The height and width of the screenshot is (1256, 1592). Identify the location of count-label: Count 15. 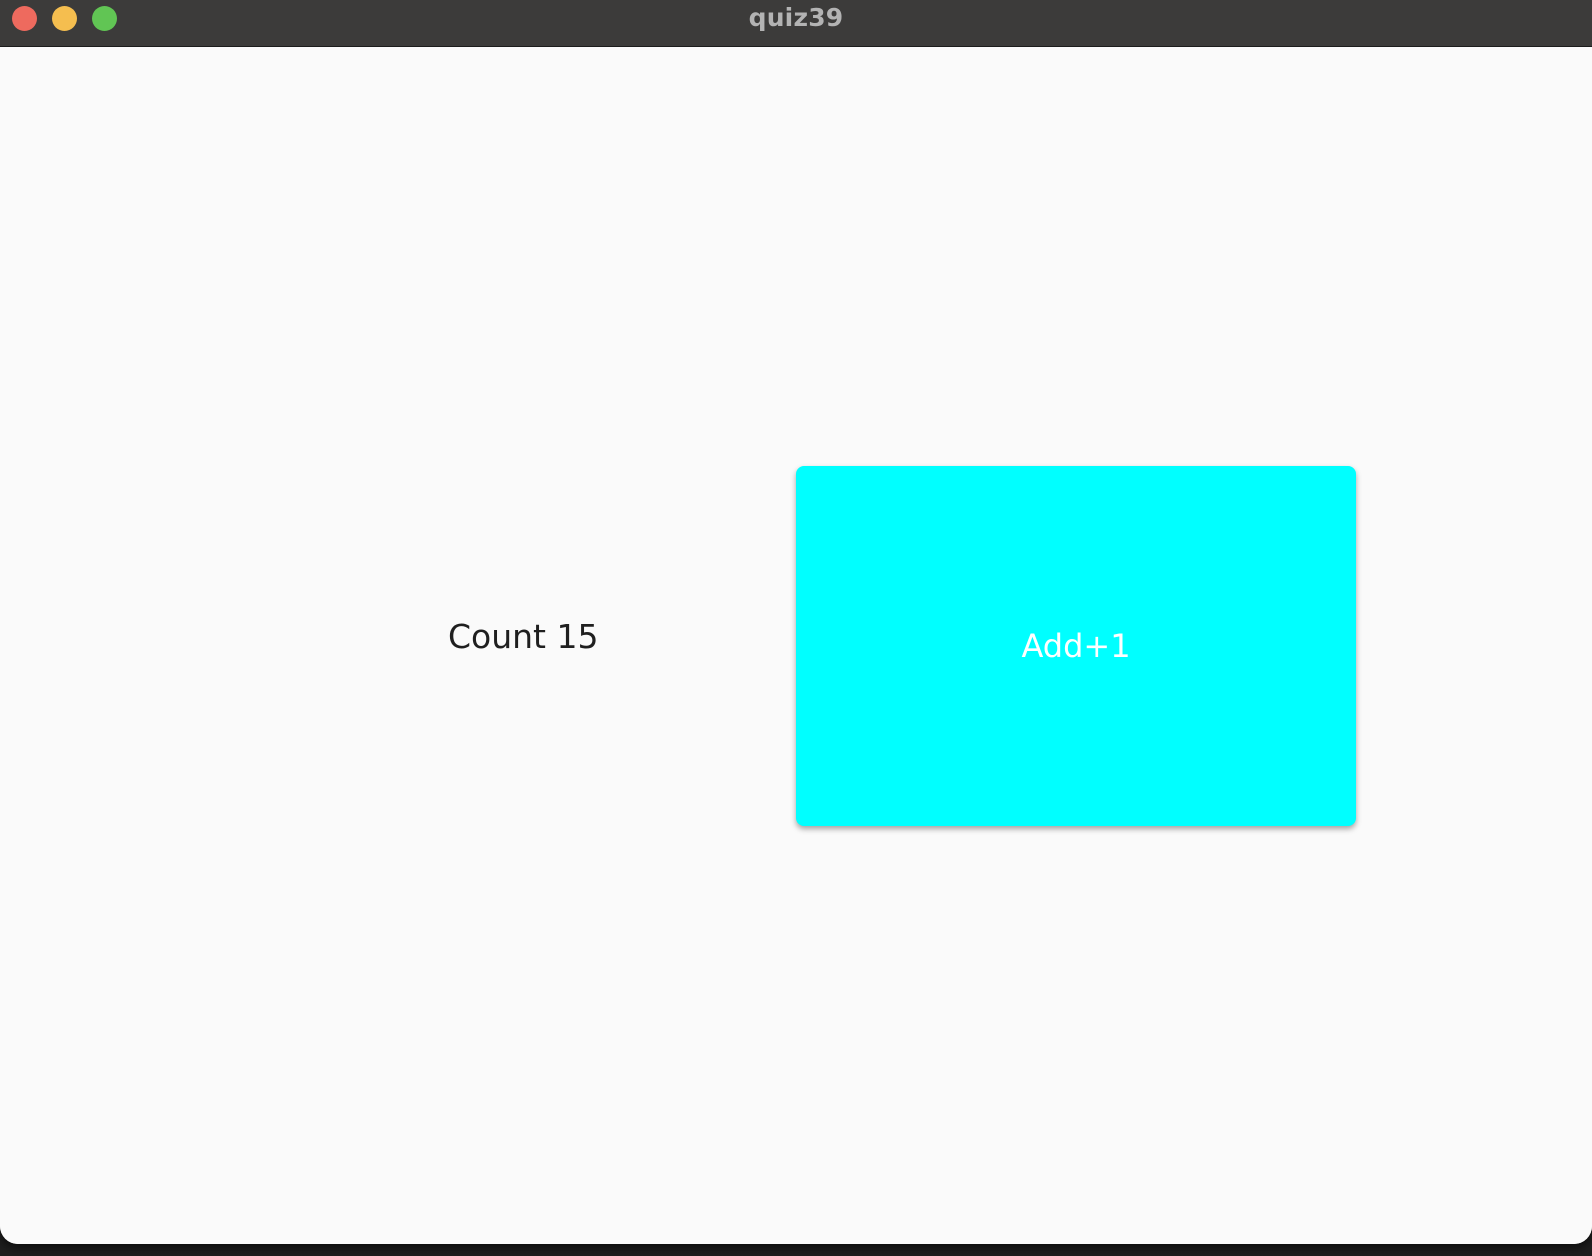
(523, 636).